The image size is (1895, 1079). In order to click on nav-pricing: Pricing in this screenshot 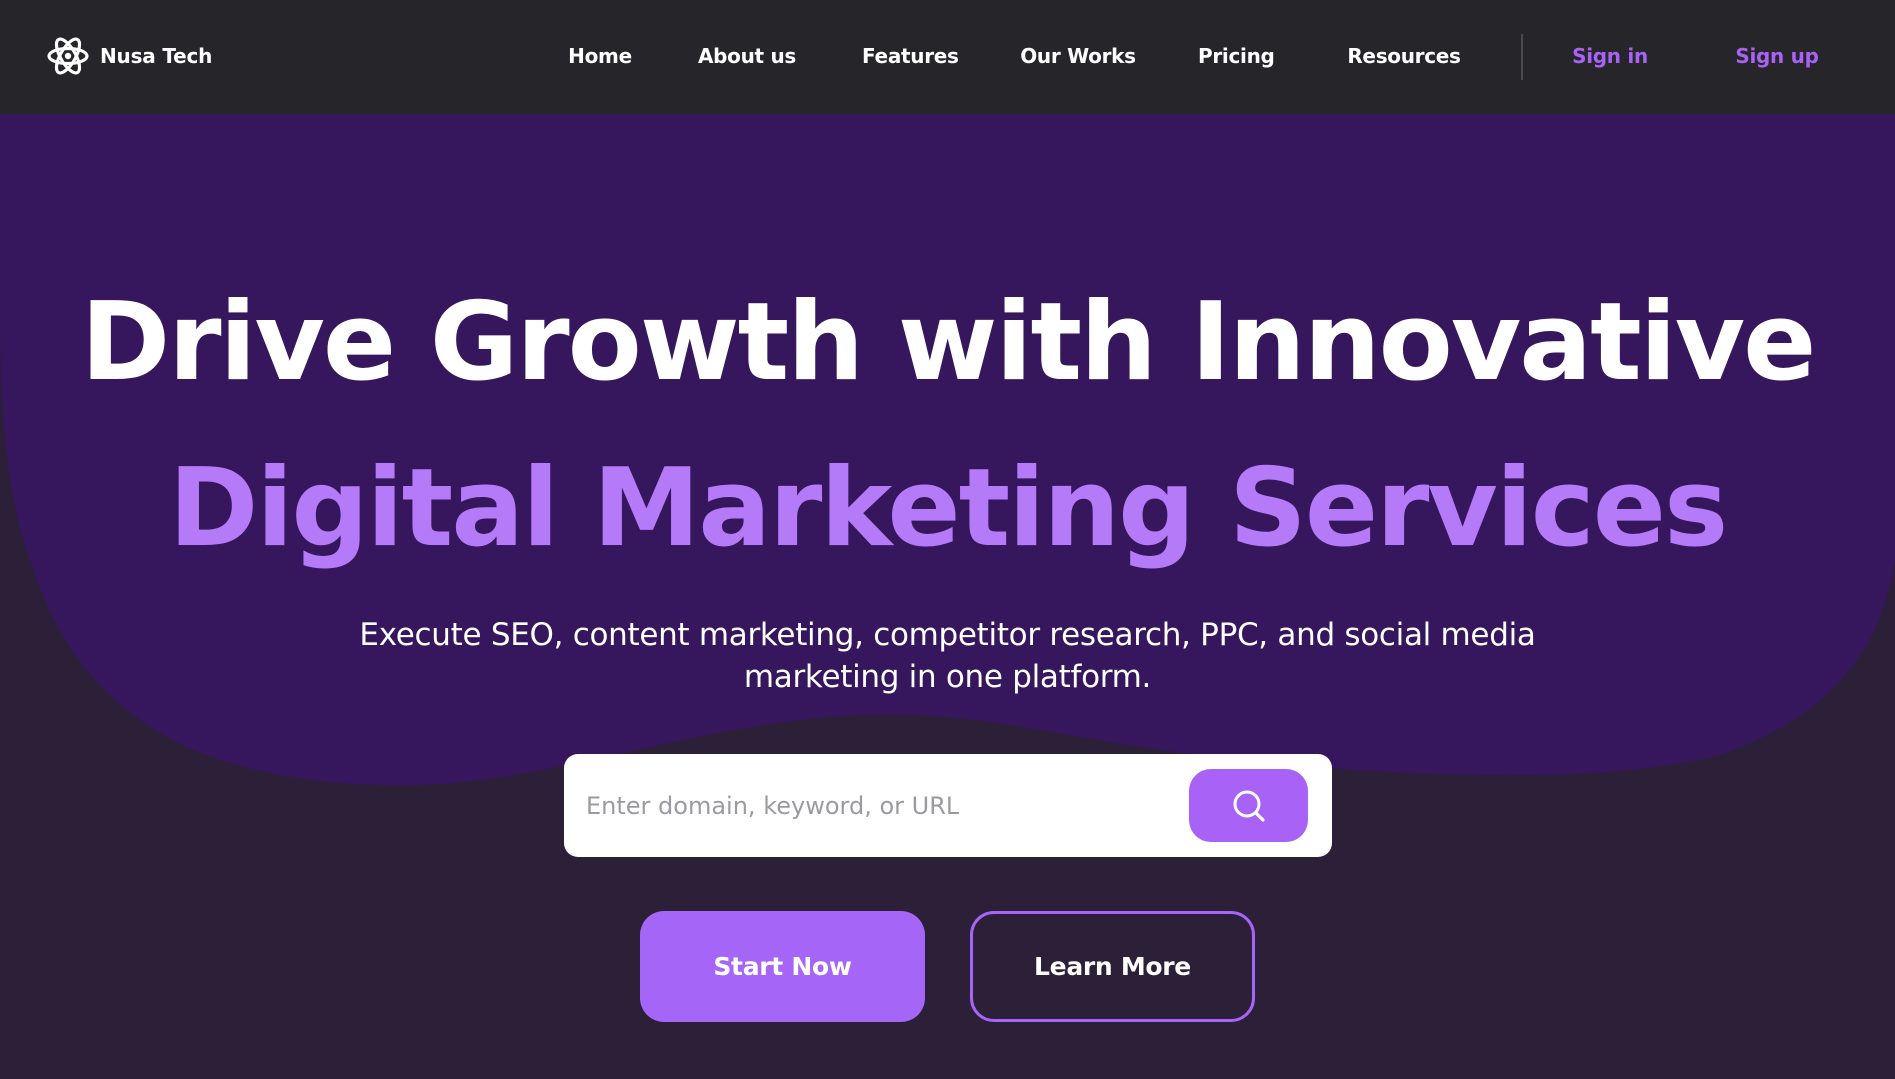, I will do `click(1236, 56)`.